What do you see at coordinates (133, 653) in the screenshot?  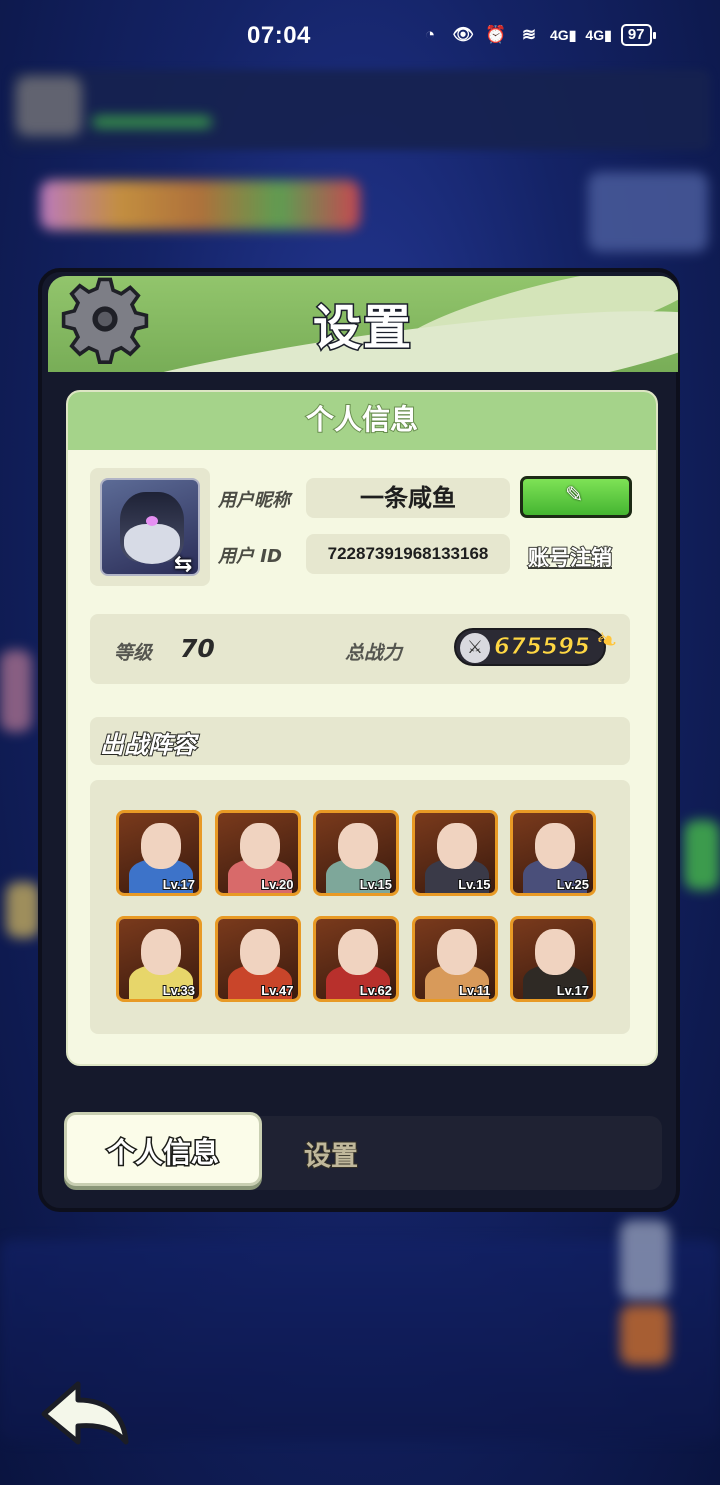 I see `level-label: 等级` at bounding box center [133, 653].